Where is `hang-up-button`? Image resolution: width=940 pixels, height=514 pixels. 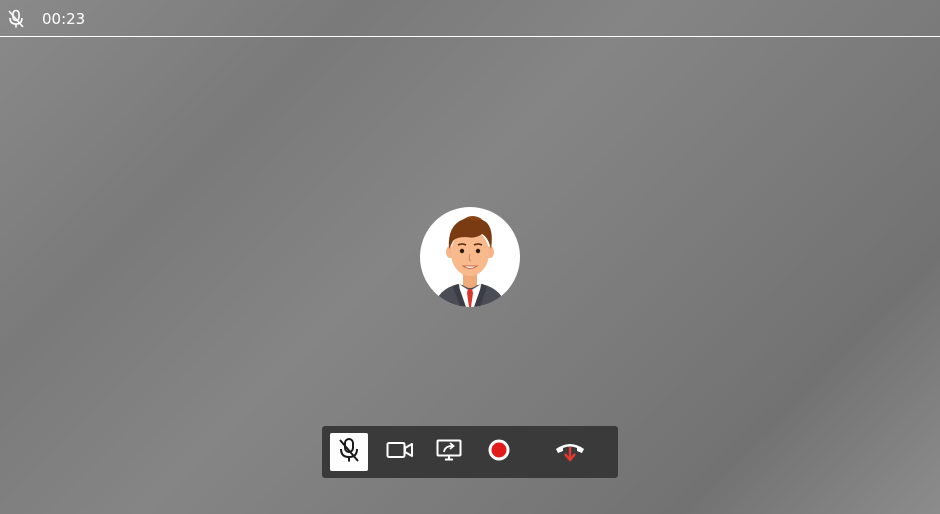
hang-up-button is located at coordinates (570, 452).